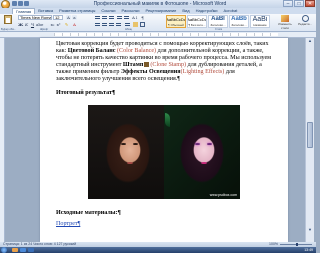 The height and width of the screenshot is (253, 320). I want to click on quick-access-toolbar, so click(20, 4).